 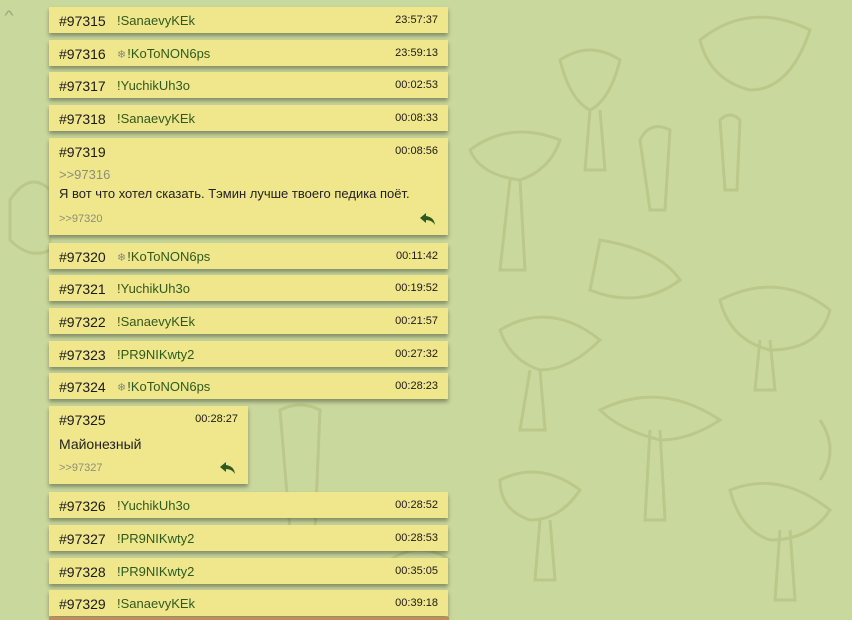 What do you see at coordinates (248, 505) in the screenshot?
I see `post-97326: #97326 !YuchikUh3o 00:28:52` at bounding box center [248, 505].